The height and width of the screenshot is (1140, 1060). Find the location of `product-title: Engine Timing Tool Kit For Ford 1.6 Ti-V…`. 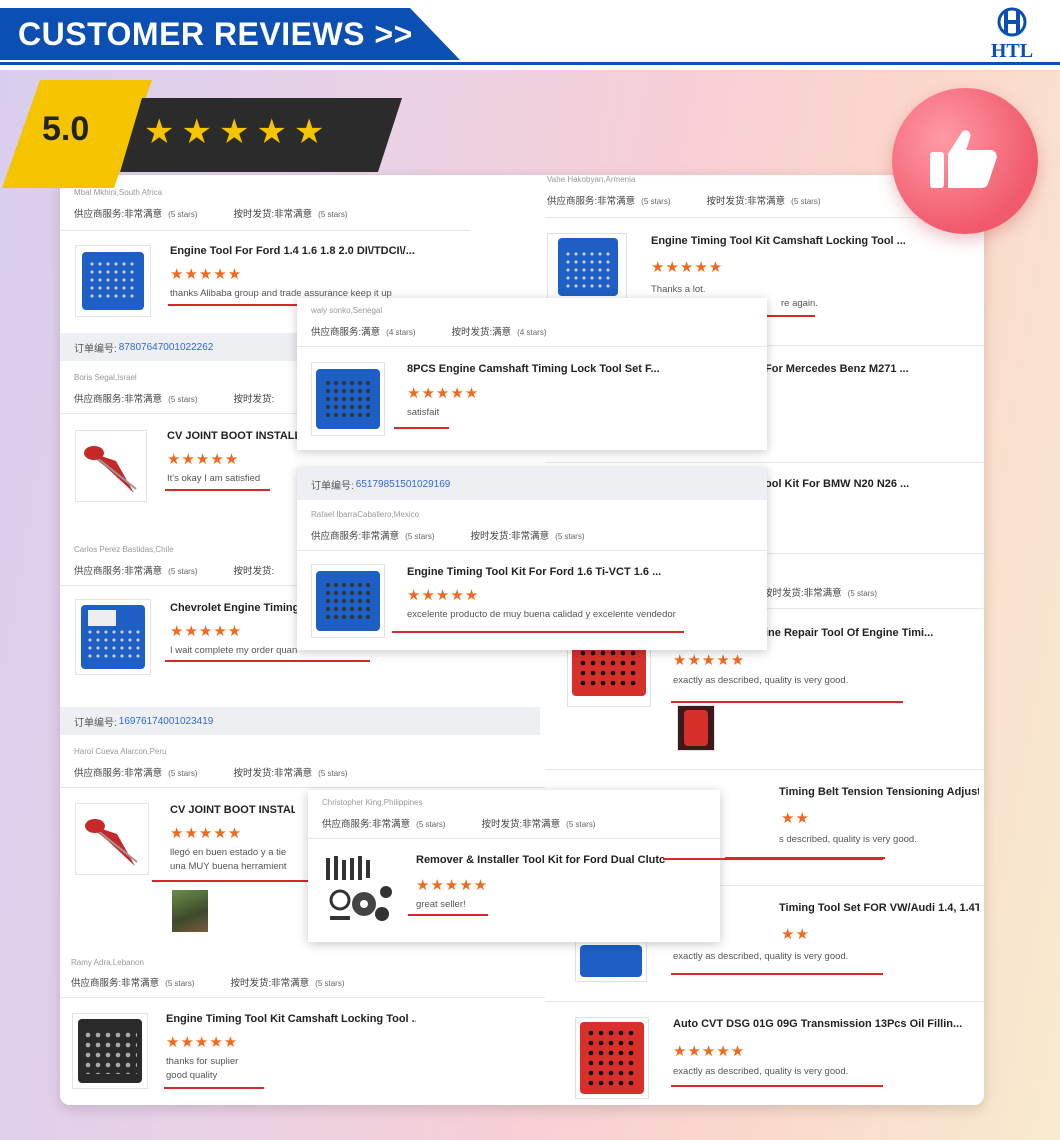

product-title: Engine Timing Tool Kit For Ford 1.6 Ti-V… is located at coordinates (537, 572).